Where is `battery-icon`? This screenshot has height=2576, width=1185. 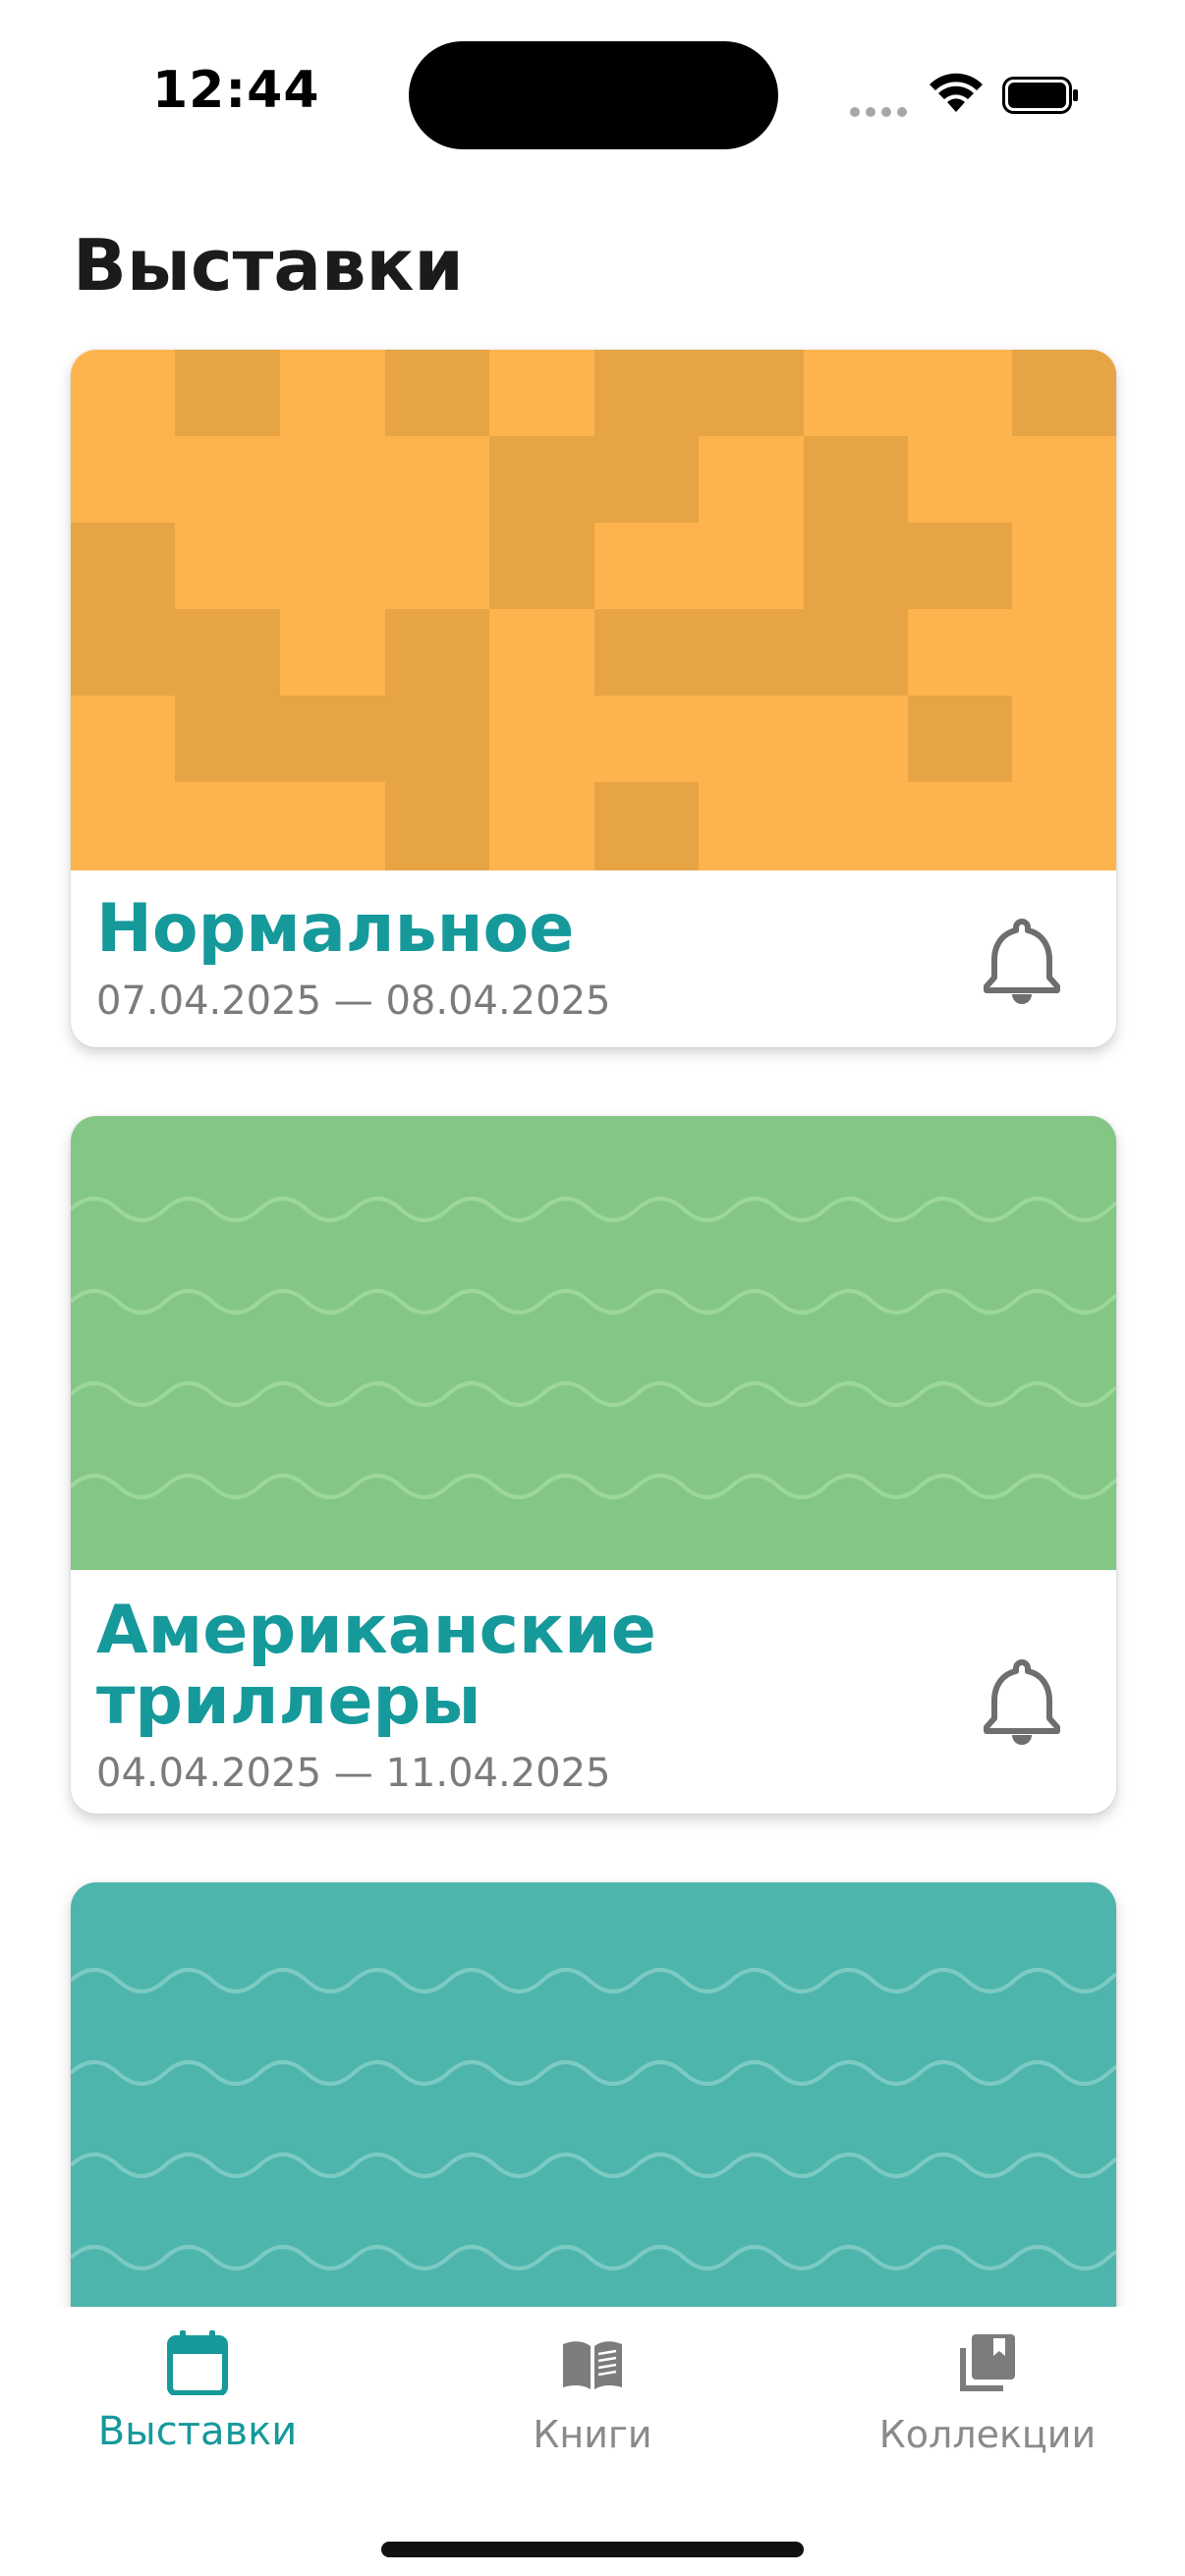 battery-icon is located at coordinates (1040, 95).